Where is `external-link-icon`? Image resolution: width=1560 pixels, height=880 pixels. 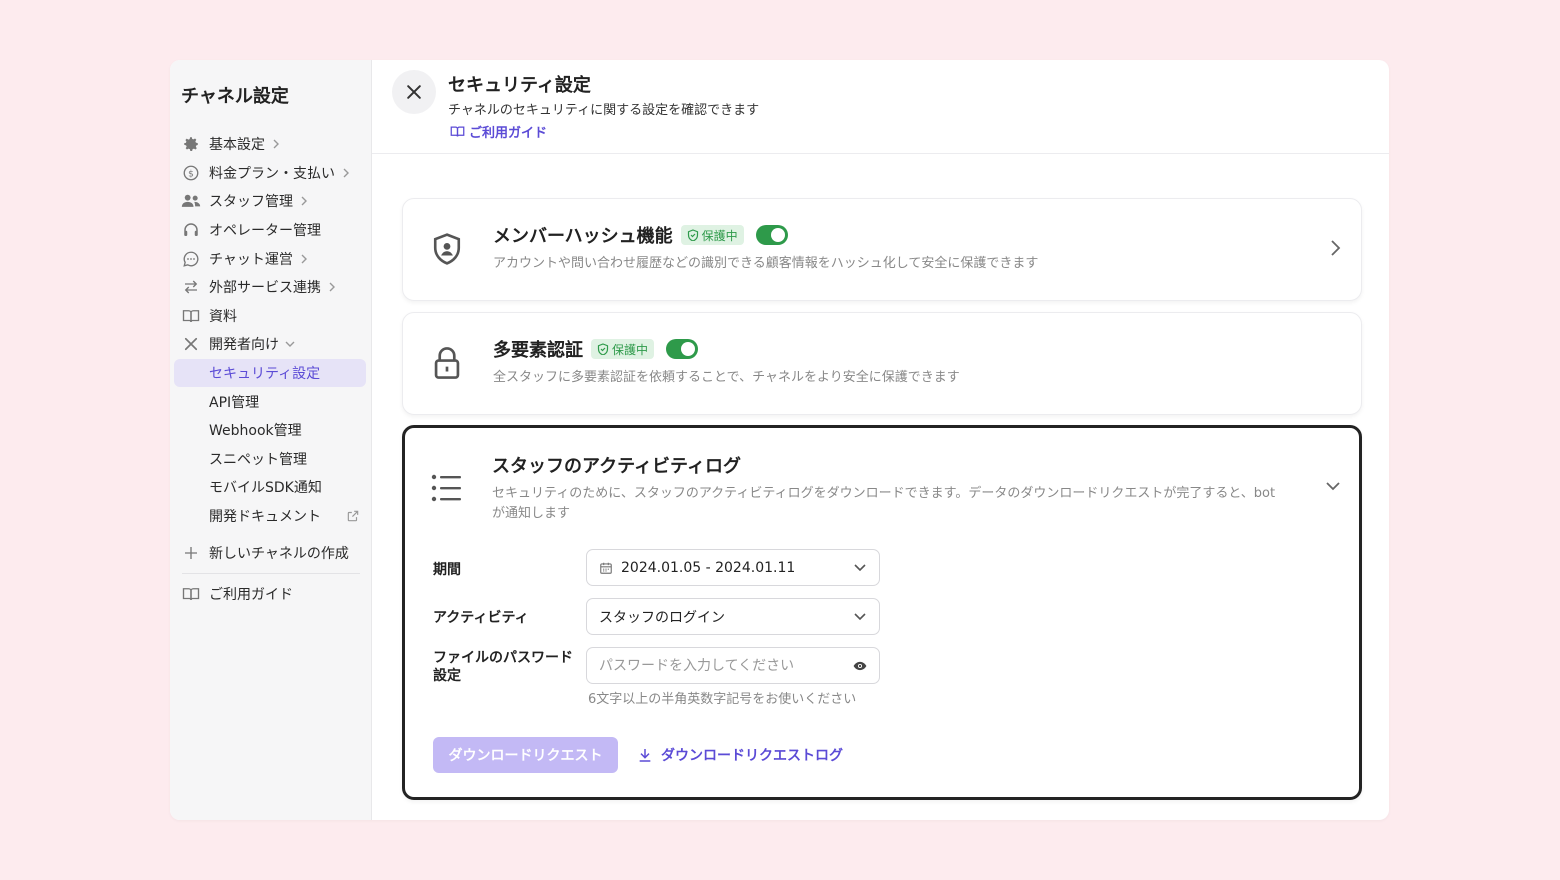
external-link-icon is located at coordinates (353, 516).